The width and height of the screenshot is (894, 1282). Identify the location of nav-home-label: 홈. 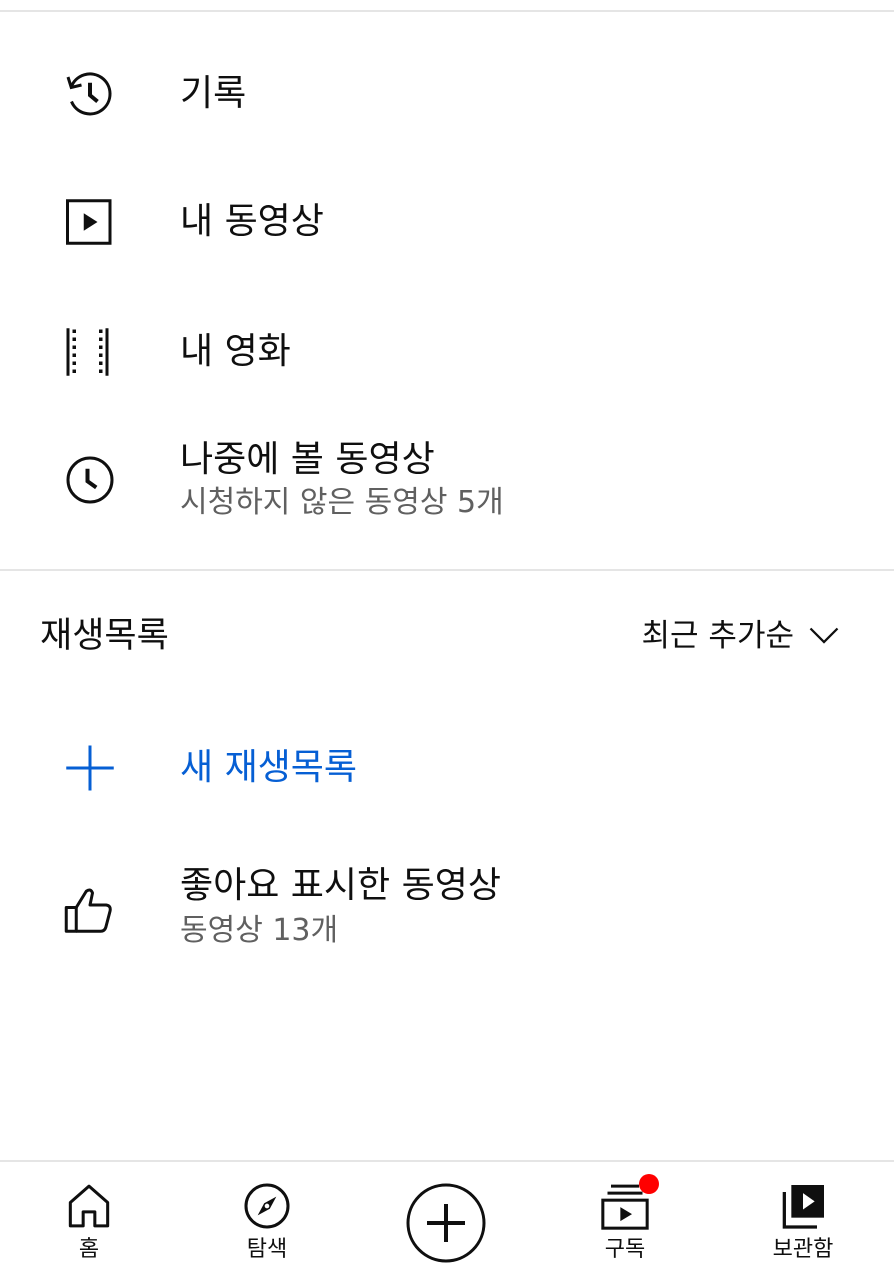
(89, 1249).